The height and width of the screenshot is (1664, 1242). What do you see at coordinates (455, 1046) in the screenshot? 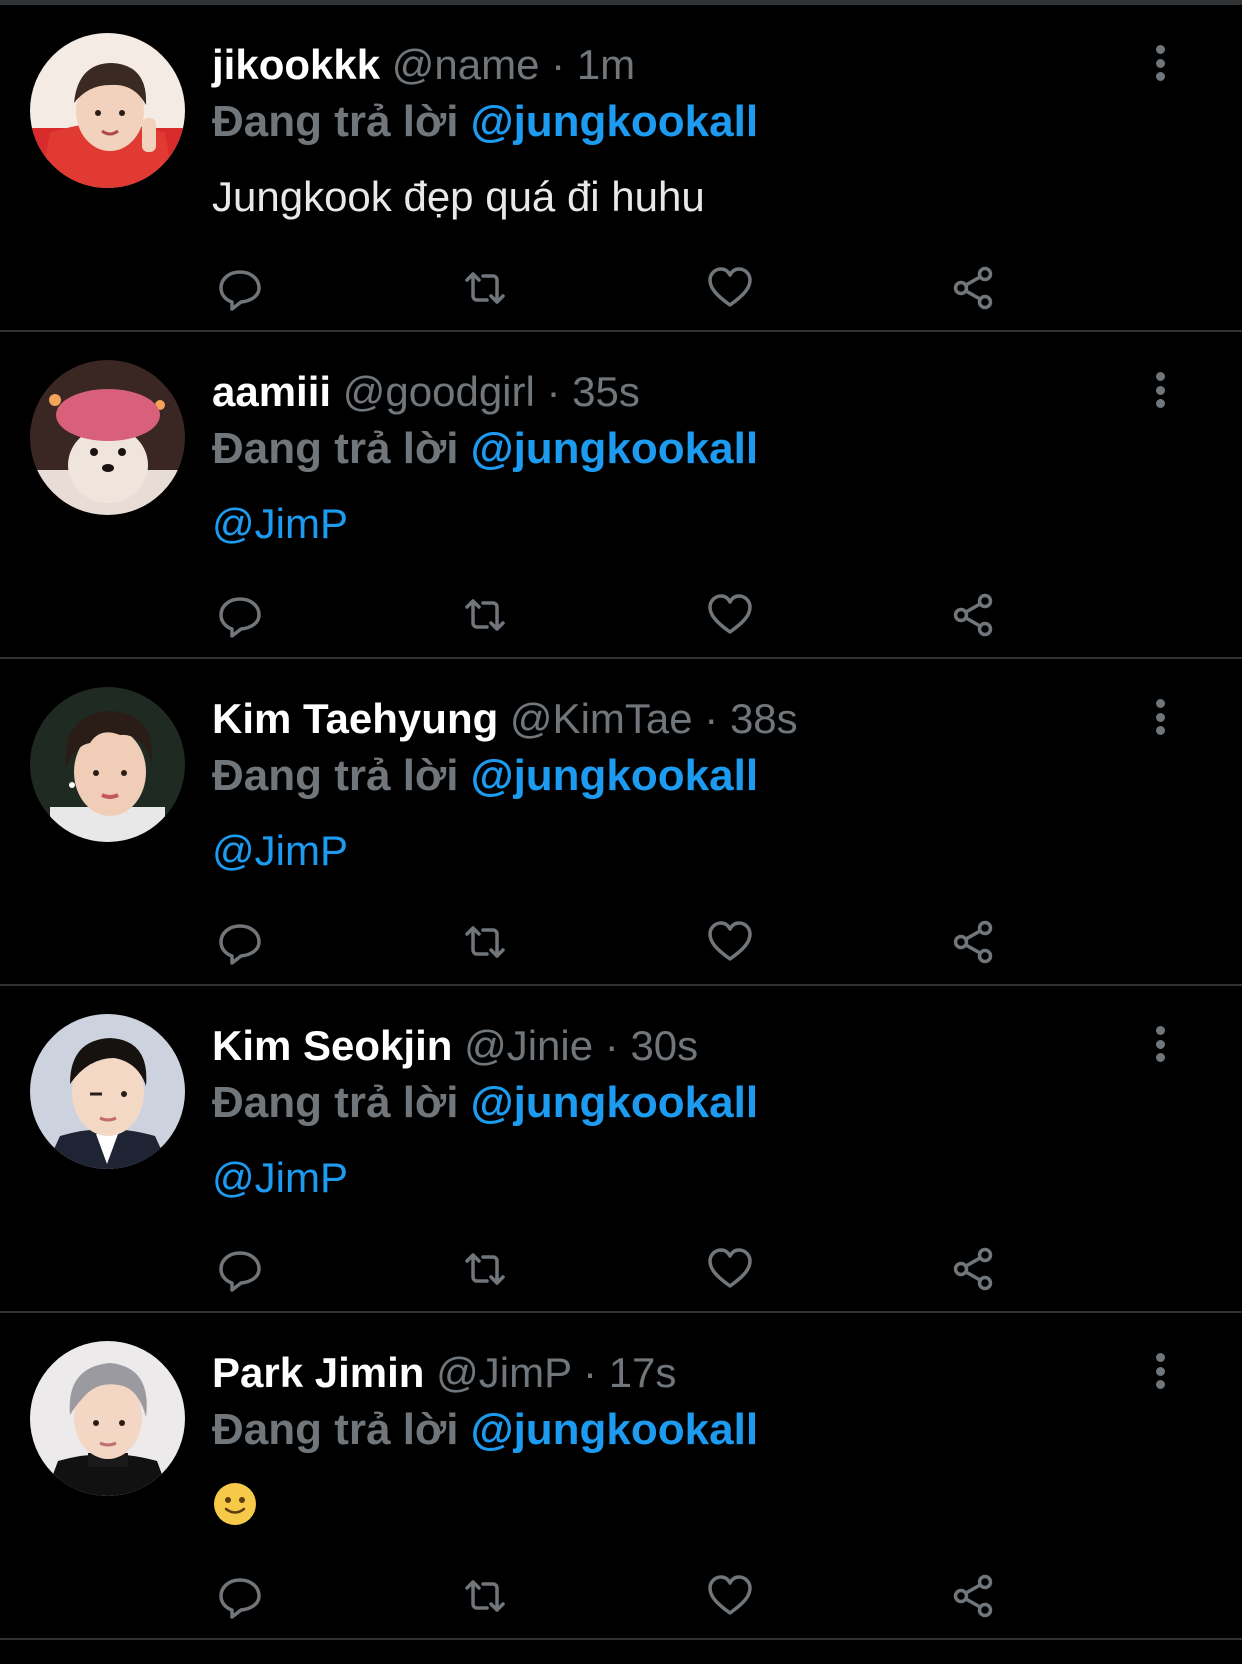
I see `tweet-header: Kim Seokjin @Jinie · 30s` at bounding box center [455, 1046].